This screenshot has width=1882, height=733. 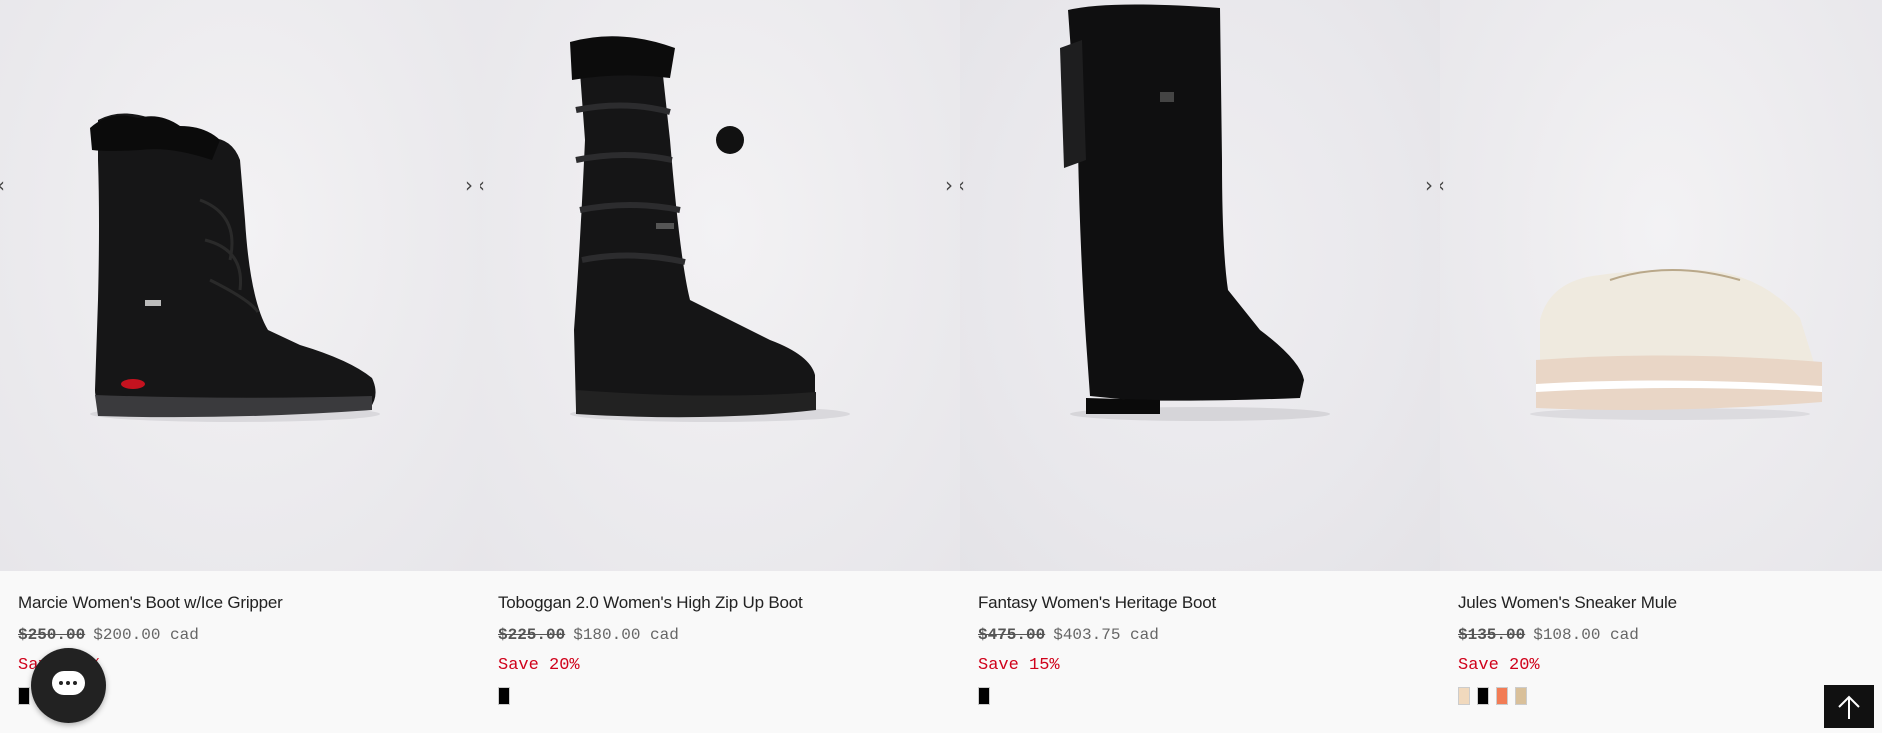 I want to click on product-title: Jules Women's Sneaker Mule, so click(x=1670, y=603).